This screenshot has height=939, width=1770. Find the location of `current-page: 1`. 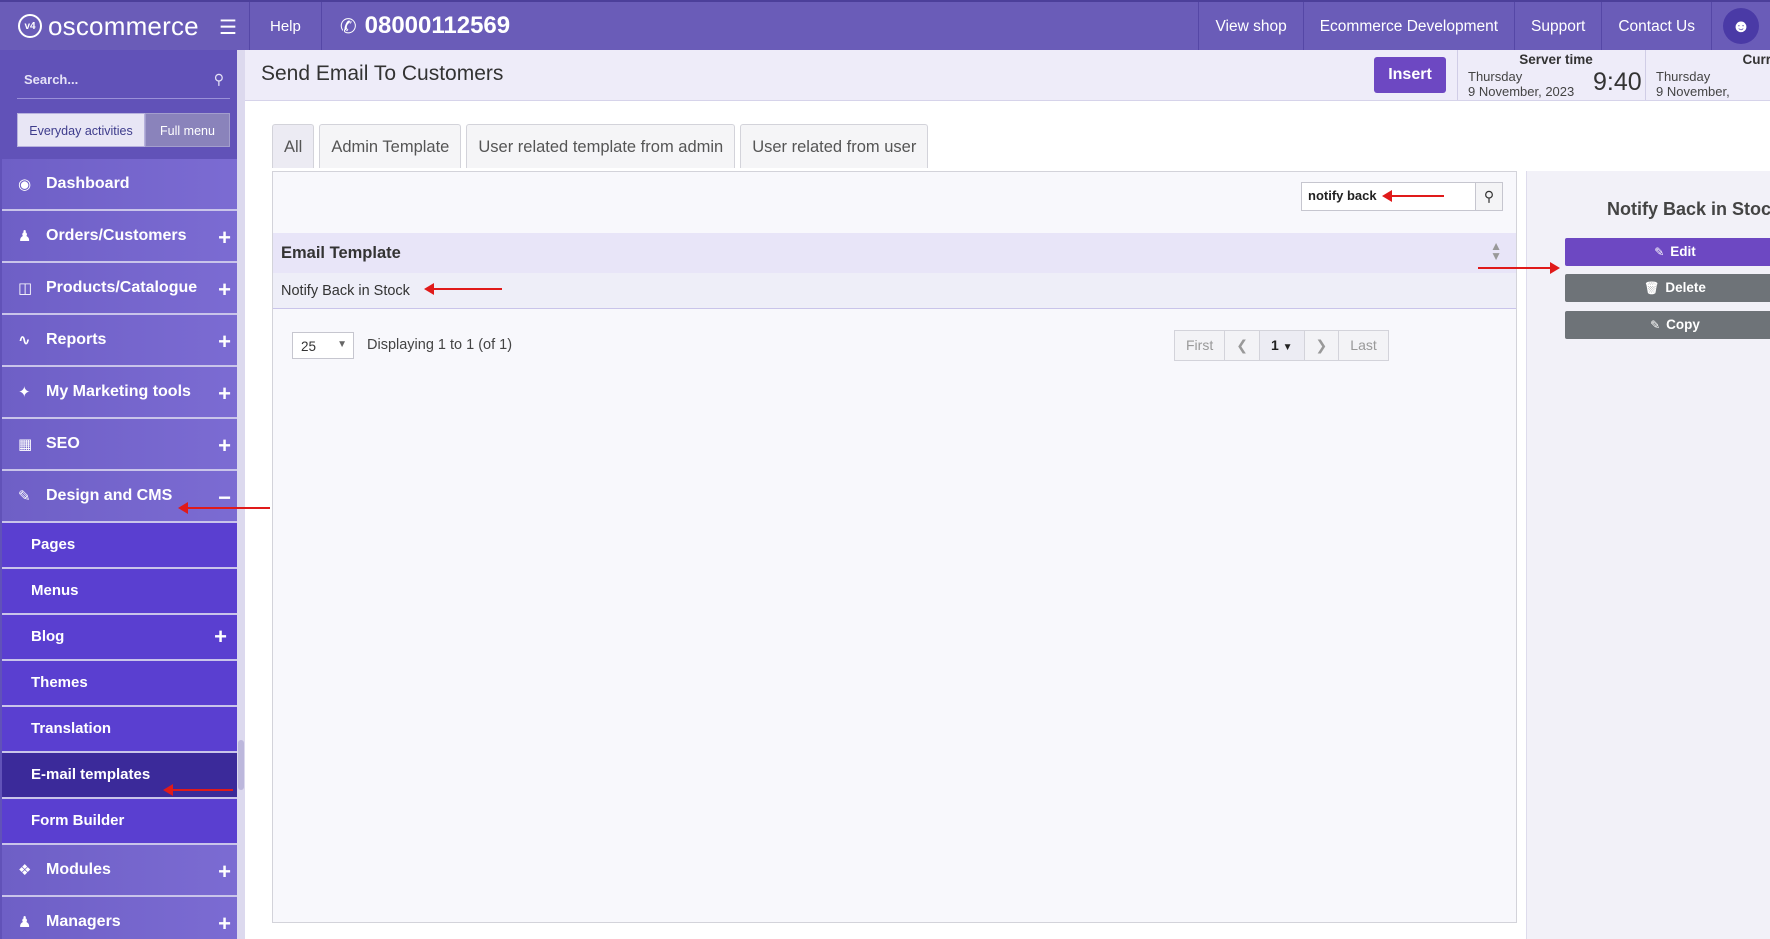

current-page: 1 is located at coordinates (1274, 345).